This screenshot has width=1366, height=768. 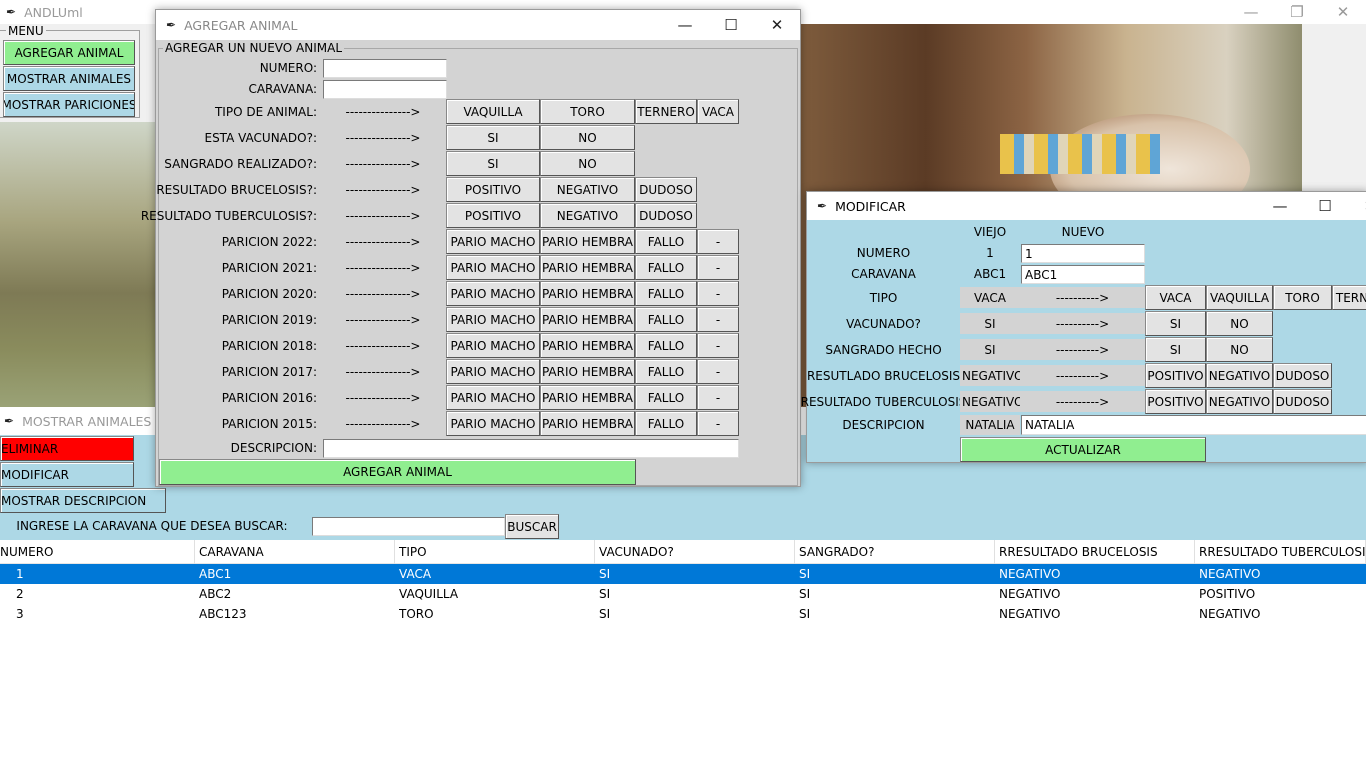 What do you see at coordinates (1302, 297) in the screenshot?
I see `mod-option-button-toro: TORO` at bounding box center [1302, 297].